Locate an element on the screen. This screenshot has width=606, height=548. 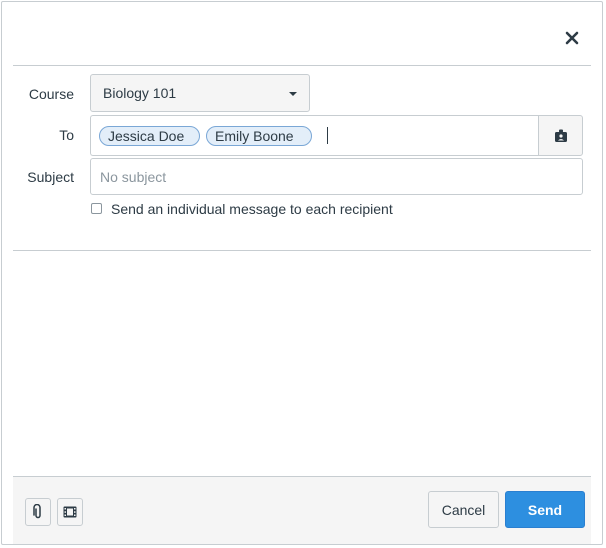
subject-input is located at coordinates (336, 176).